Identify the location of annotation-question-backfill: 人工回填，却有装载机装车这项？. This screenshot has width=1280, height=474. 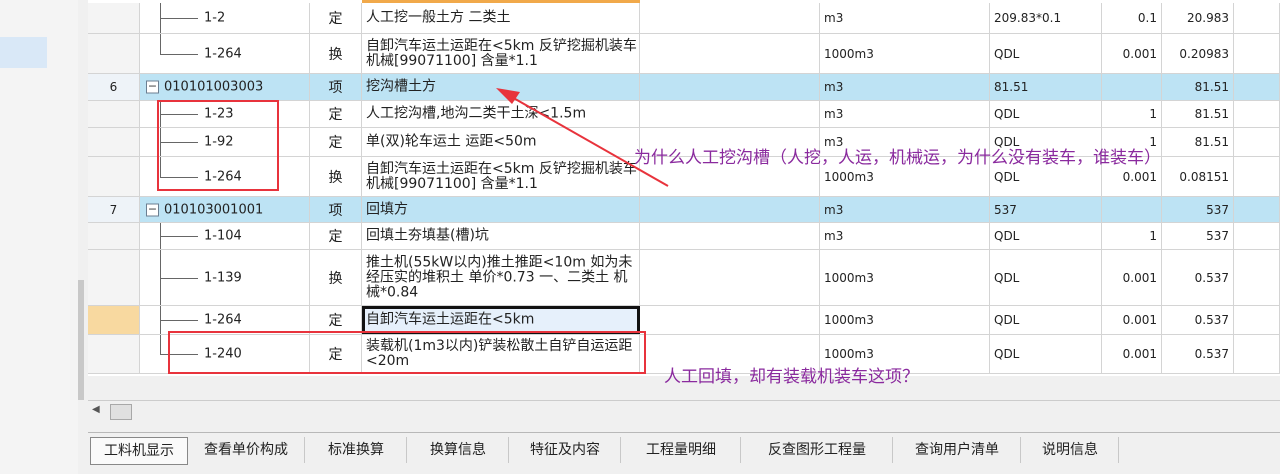
(791, 377).